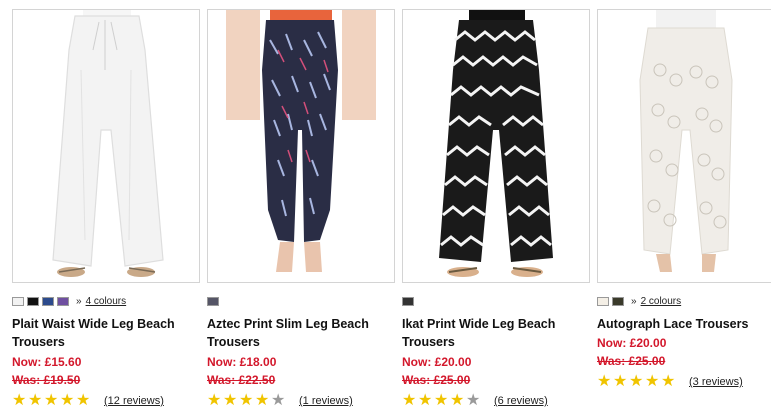  What do you see at coordinates (684, 324) in the screenshot?
I see `product-title: Autograph Lace Trousers` at bounding box center [684, 324].